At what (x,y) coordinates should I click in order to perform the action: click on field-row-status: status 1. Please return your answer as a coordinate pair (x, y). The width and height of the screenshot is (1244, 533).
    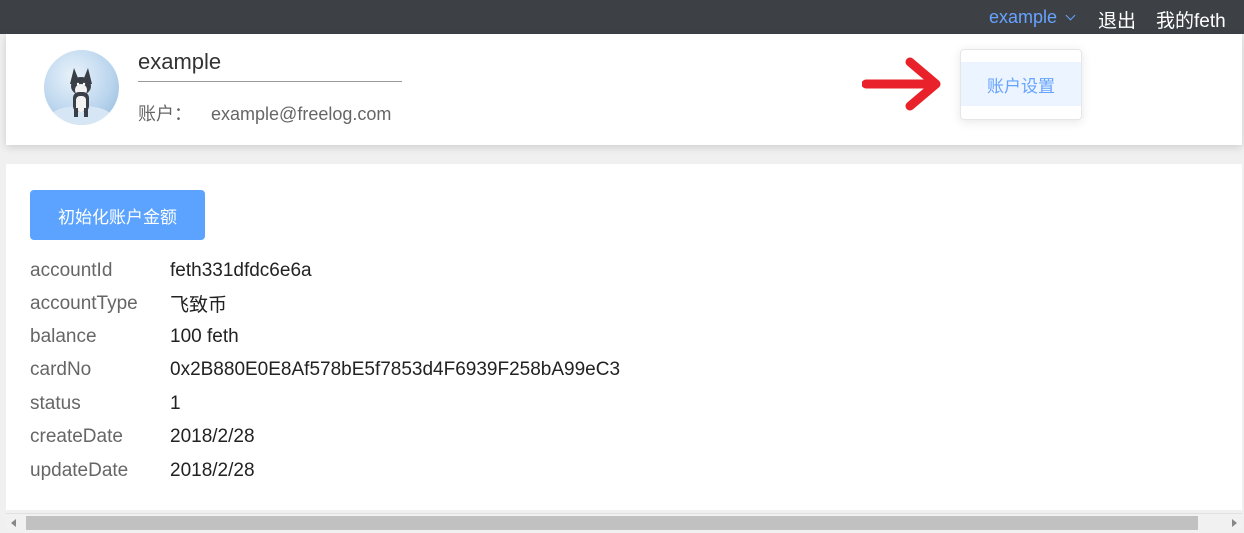
    Looking at the image, I should click on (105, 403).